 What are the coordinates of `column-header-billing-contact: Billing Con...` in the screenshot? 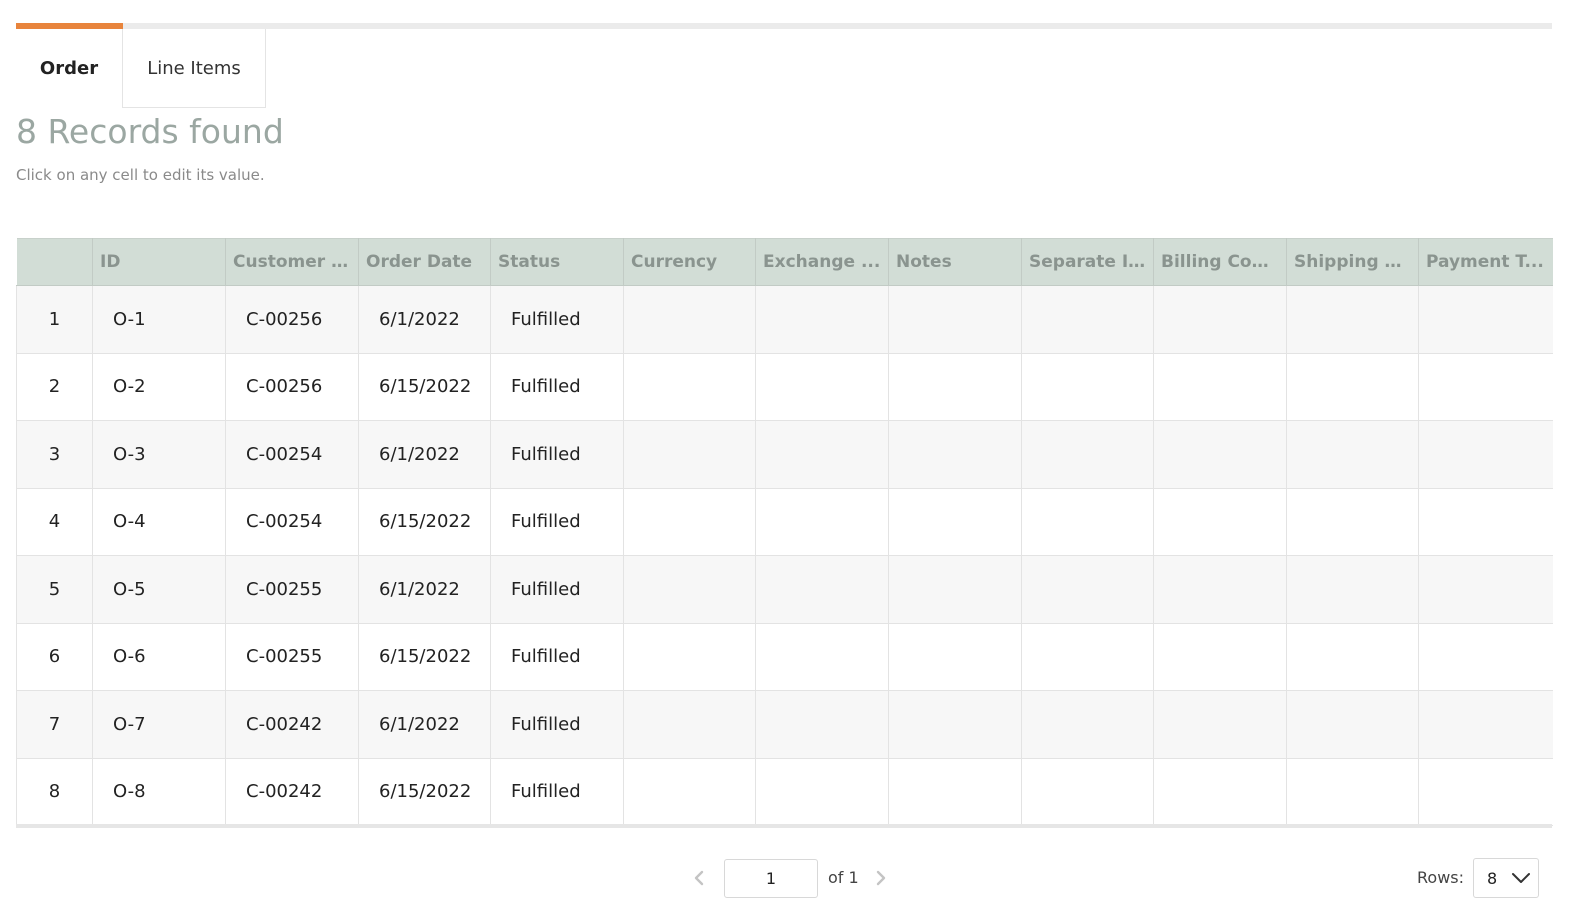 It's located at (1220, 262).